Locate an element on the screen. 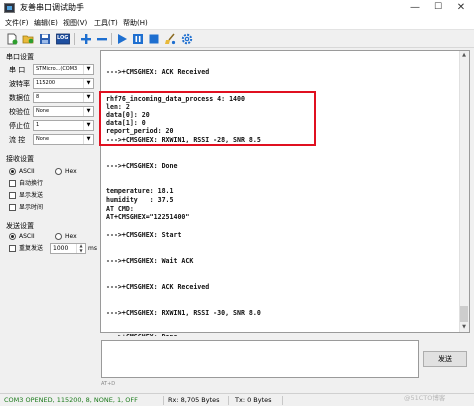  minimize-button: — is located at coordinates (415, 8).